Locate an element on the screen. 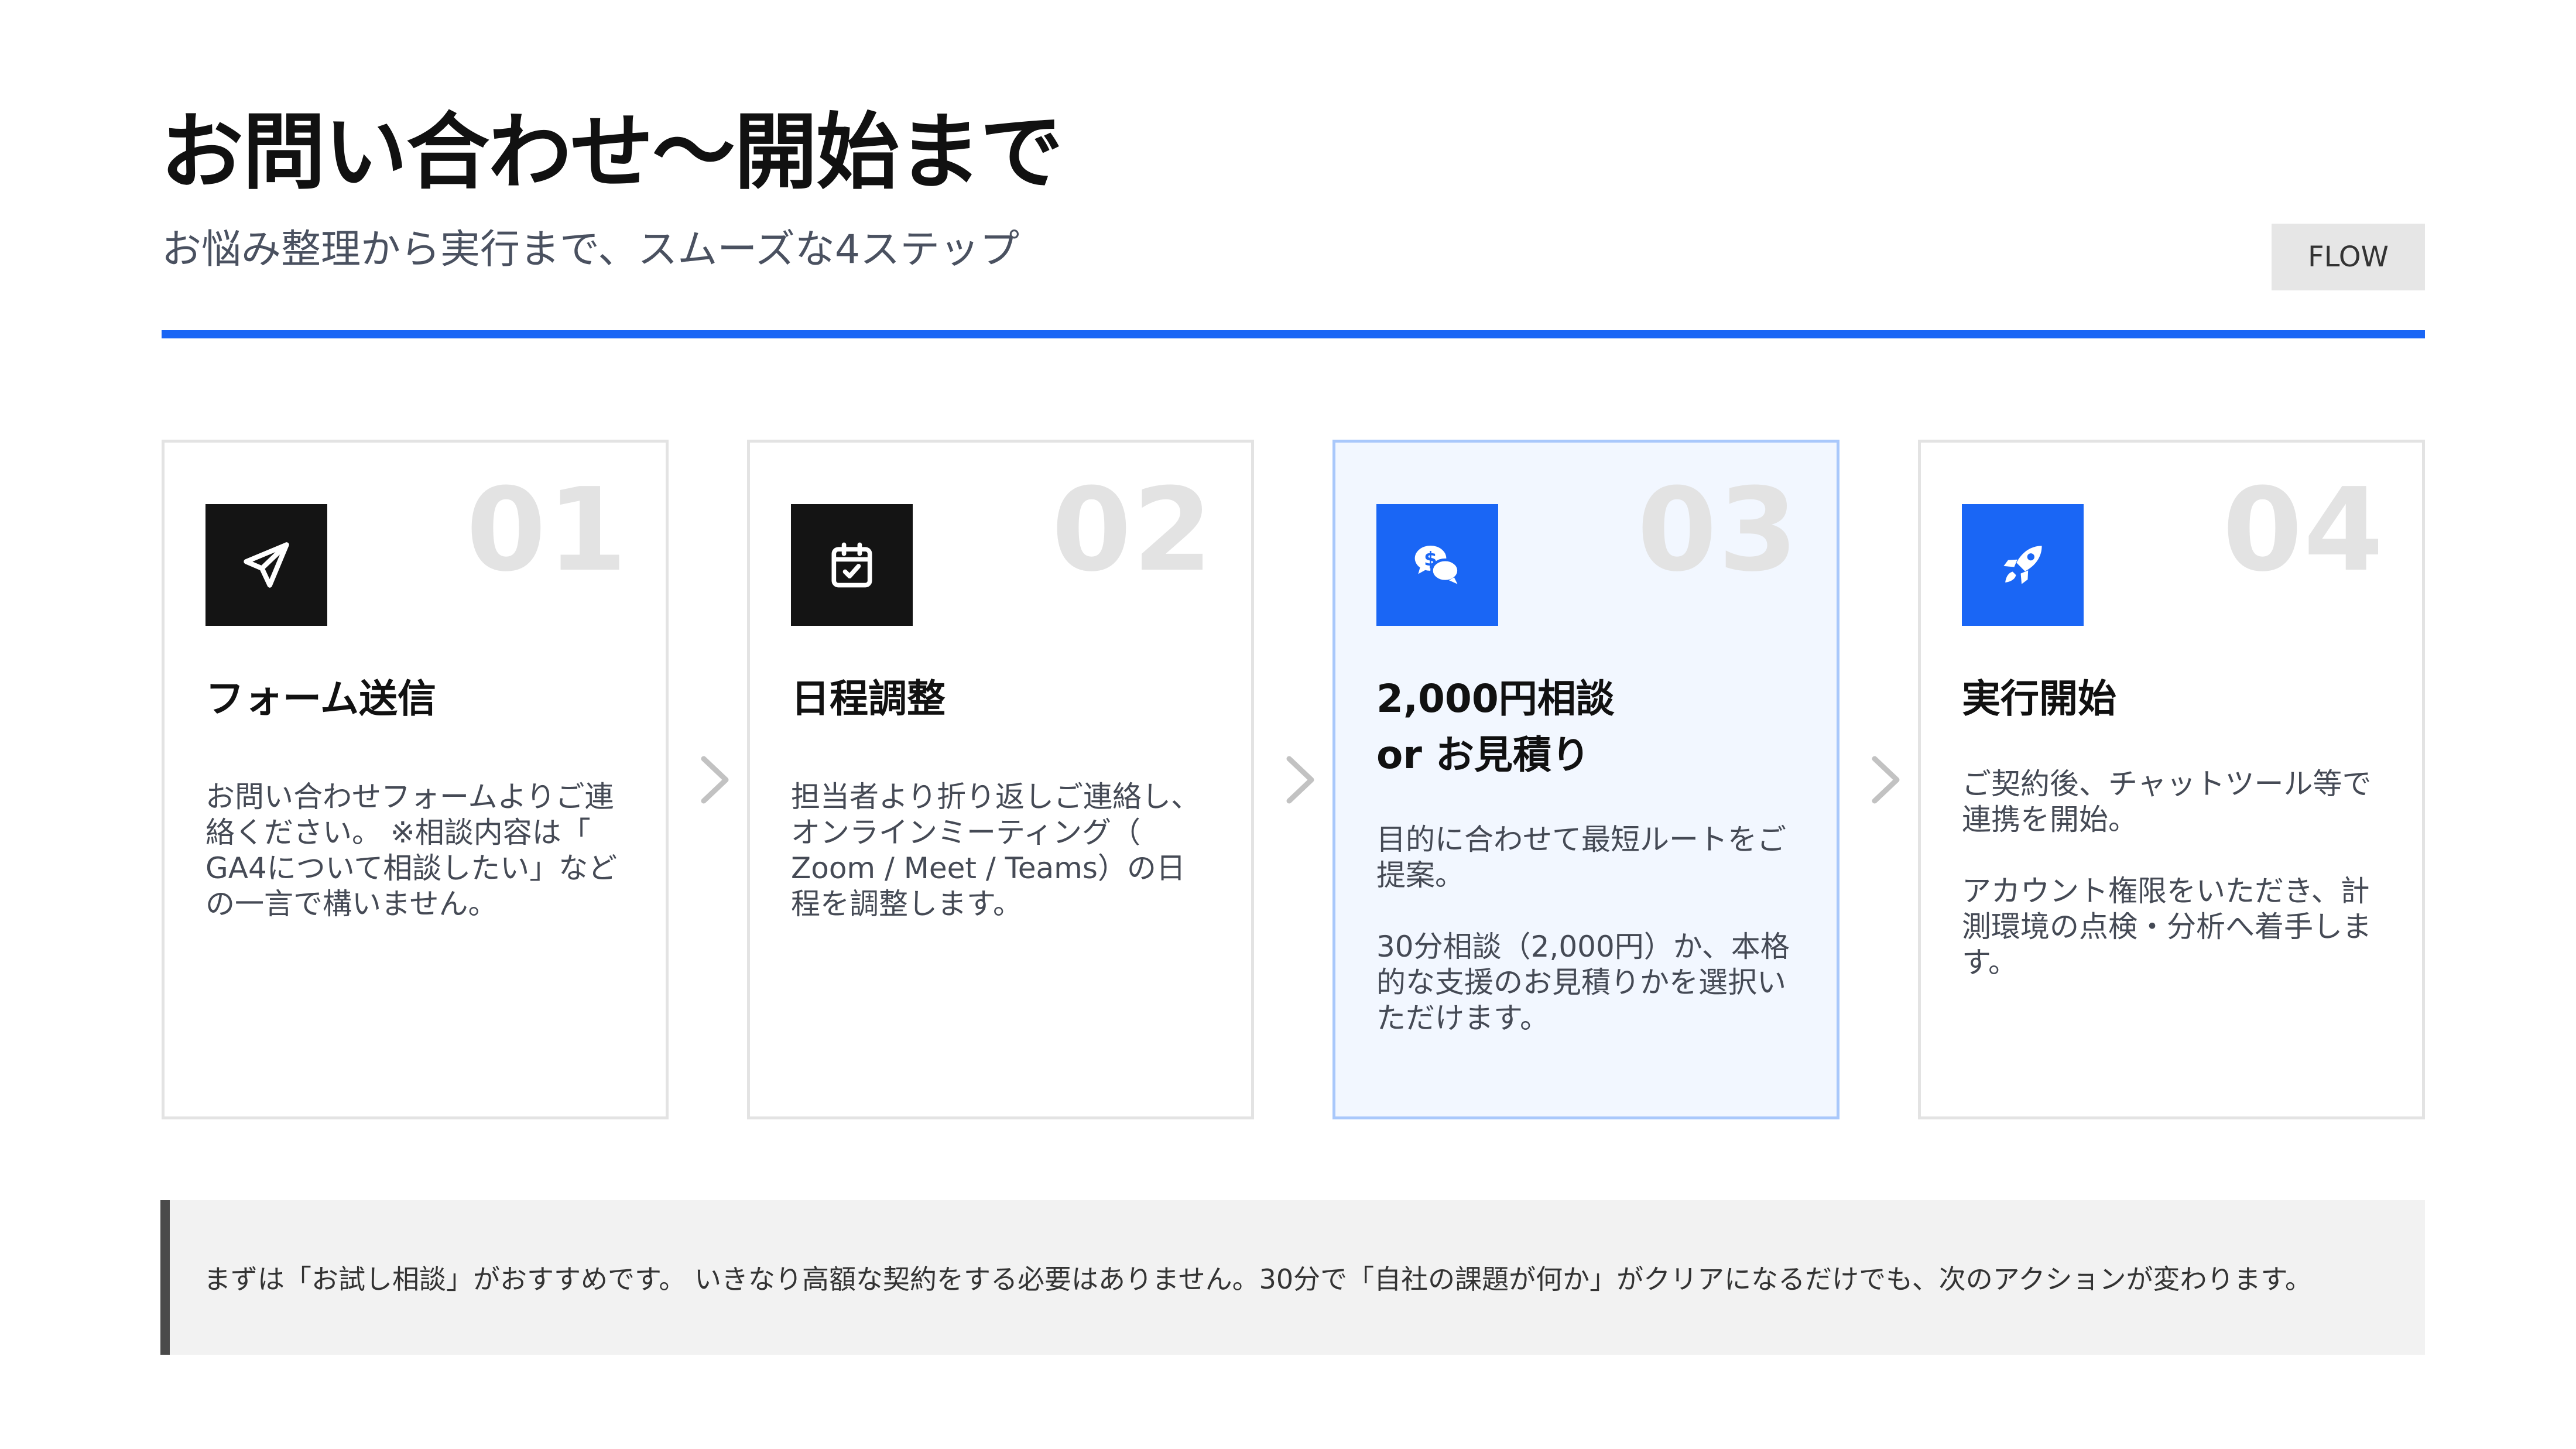 The width and height of the screenshot is (2576, 1449). step-icon-box: $ is located at coordinates (1437, 565).